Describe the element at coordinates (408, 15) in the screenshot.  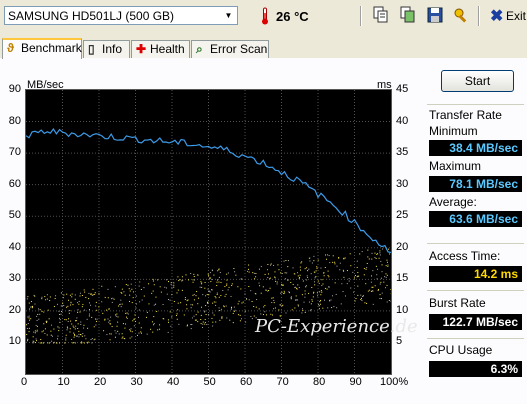
I see `copy-screenshot-icon` at that location.